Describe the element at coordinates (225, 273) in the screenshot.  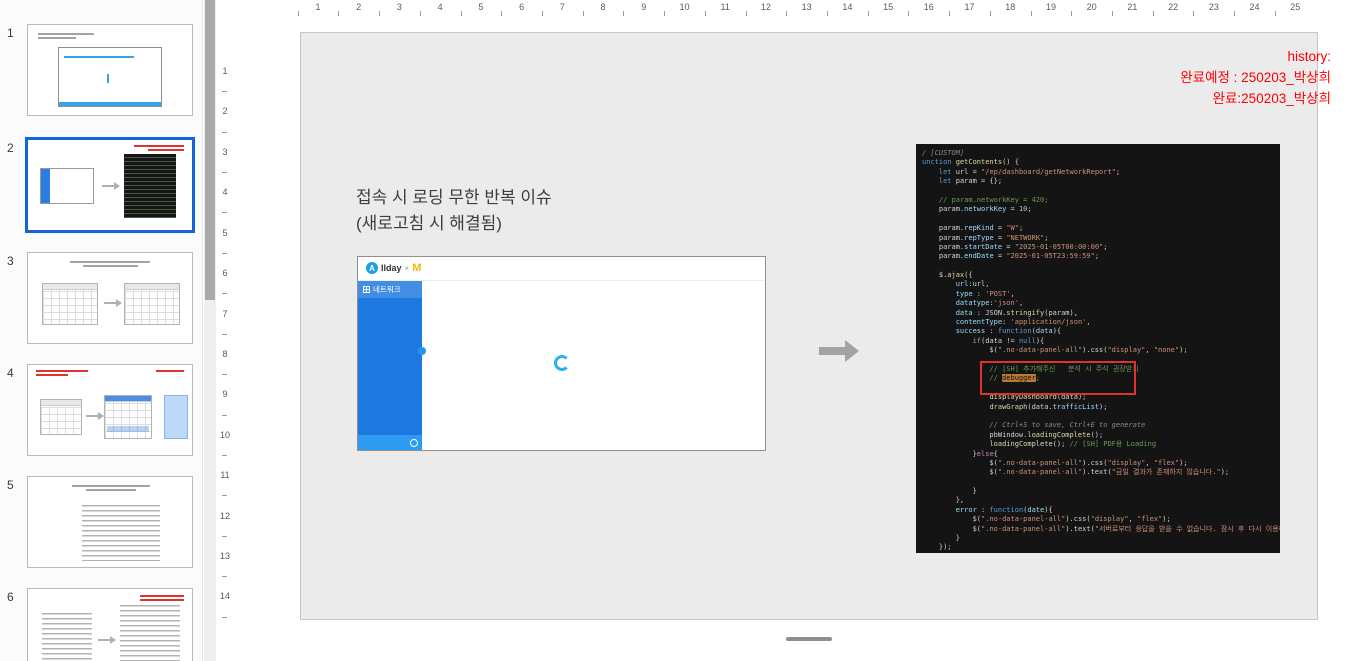
I see `ruler-number: 6` at that location.